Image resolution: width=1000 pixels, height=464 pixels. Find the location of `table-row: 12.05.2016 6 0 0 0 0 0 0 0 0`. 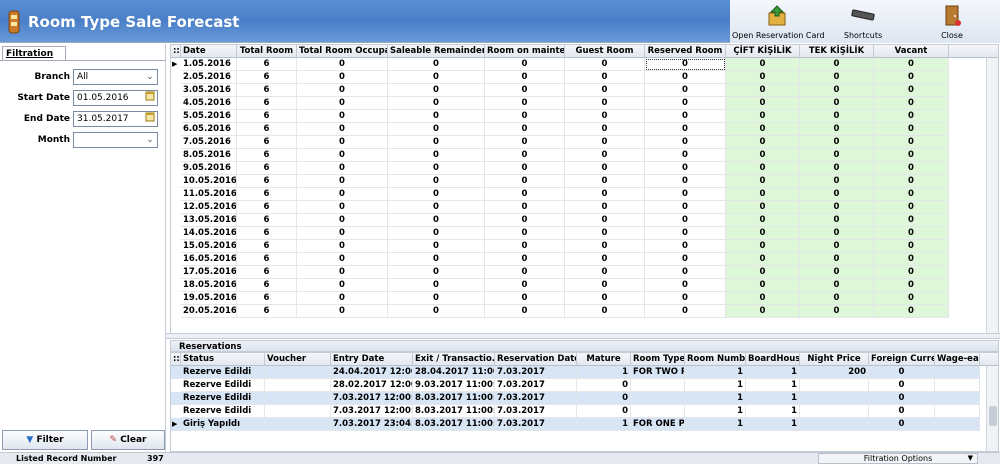

table-row: 12.05.2016 6 0 0 0 0 0 0 0 0 is located at coordinates (560, 207).